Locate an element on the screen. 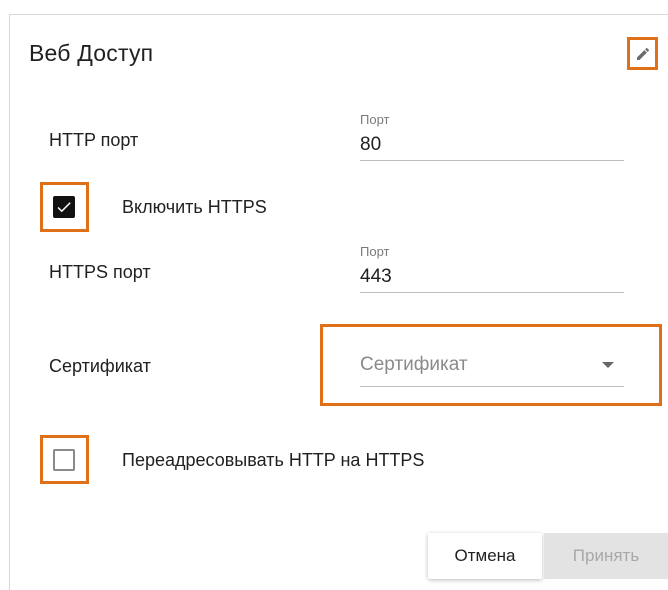 The width and height of the screenshot is (668, 590). edit-button is located at coordinates (642, 53).